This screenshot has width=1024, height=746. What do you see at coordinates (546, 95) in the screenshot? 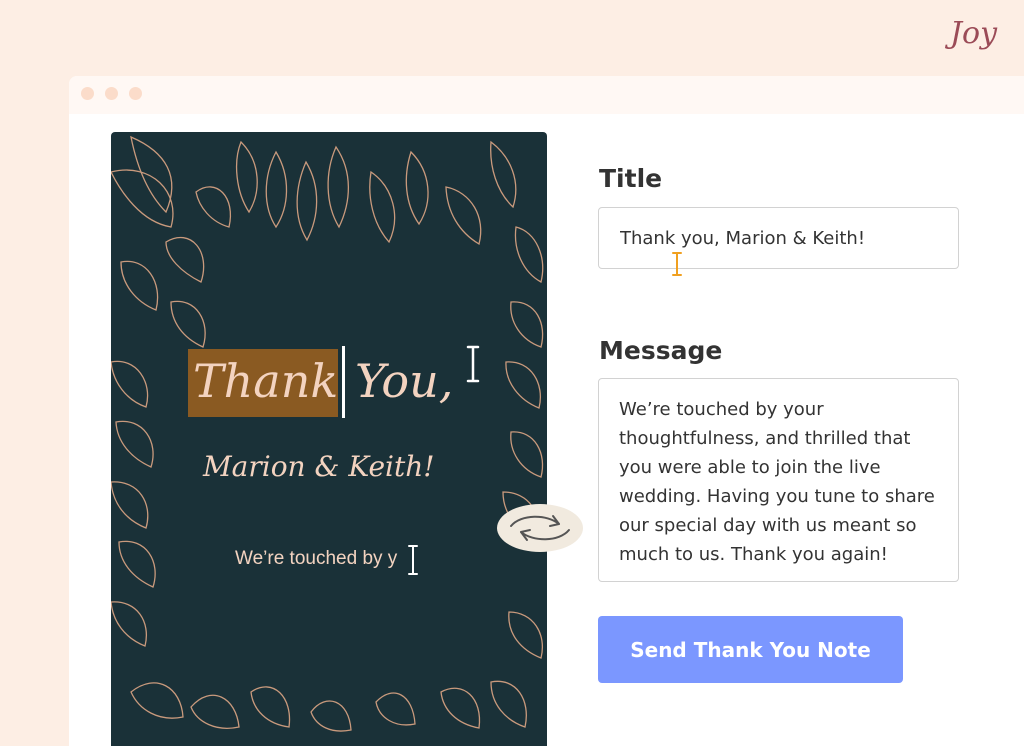
I see `window-titlebar` at bounding box center [546, 95].